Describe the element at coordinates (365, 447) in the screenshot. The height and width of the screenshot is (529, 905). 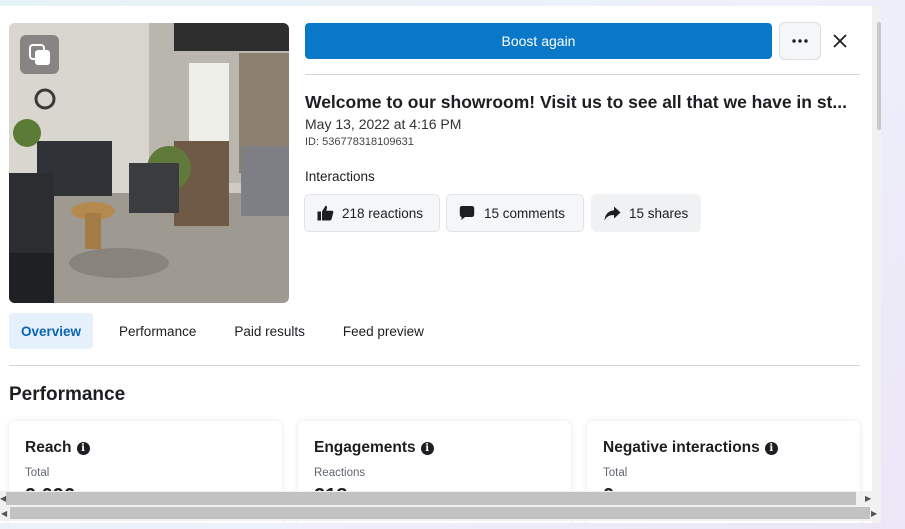
I see `card-title: Engagements` at that location.